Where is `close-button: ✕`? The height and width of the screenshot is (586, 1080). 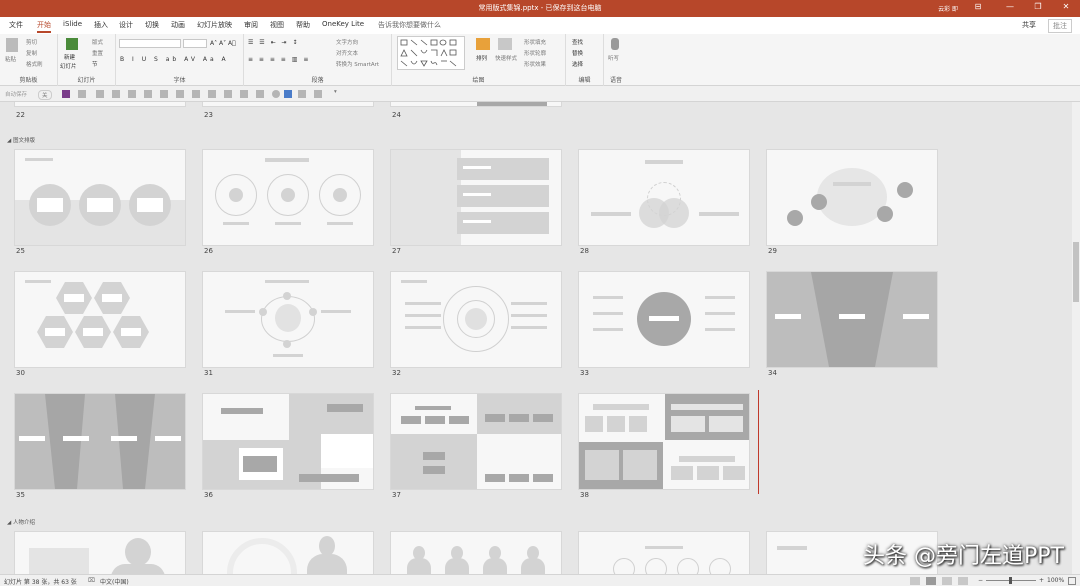
close-button: ✕ is located at coordinates (1066, 6).